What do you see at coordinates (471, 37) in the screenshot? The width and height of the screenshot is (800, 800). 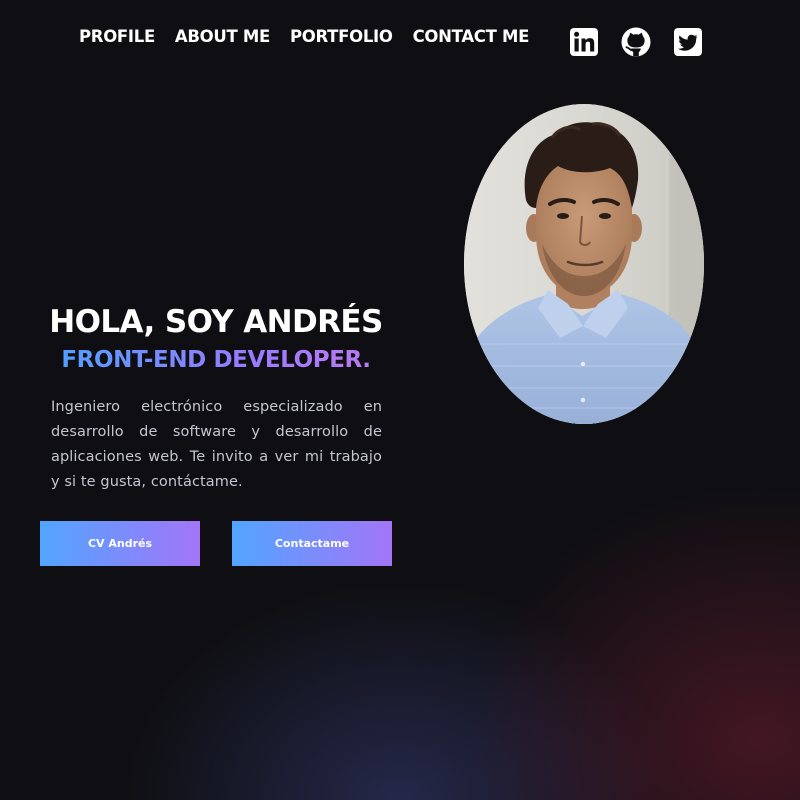 I see `nav-item-contact-me: CONTACT ME` at bounding box center [471, 37].